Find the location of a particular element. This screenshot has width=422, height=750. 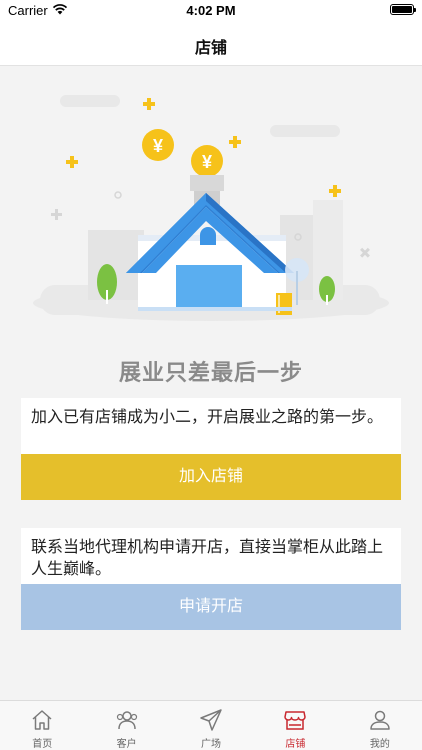

navigation-bar: 店铺 is located at coordinates (211, 44).